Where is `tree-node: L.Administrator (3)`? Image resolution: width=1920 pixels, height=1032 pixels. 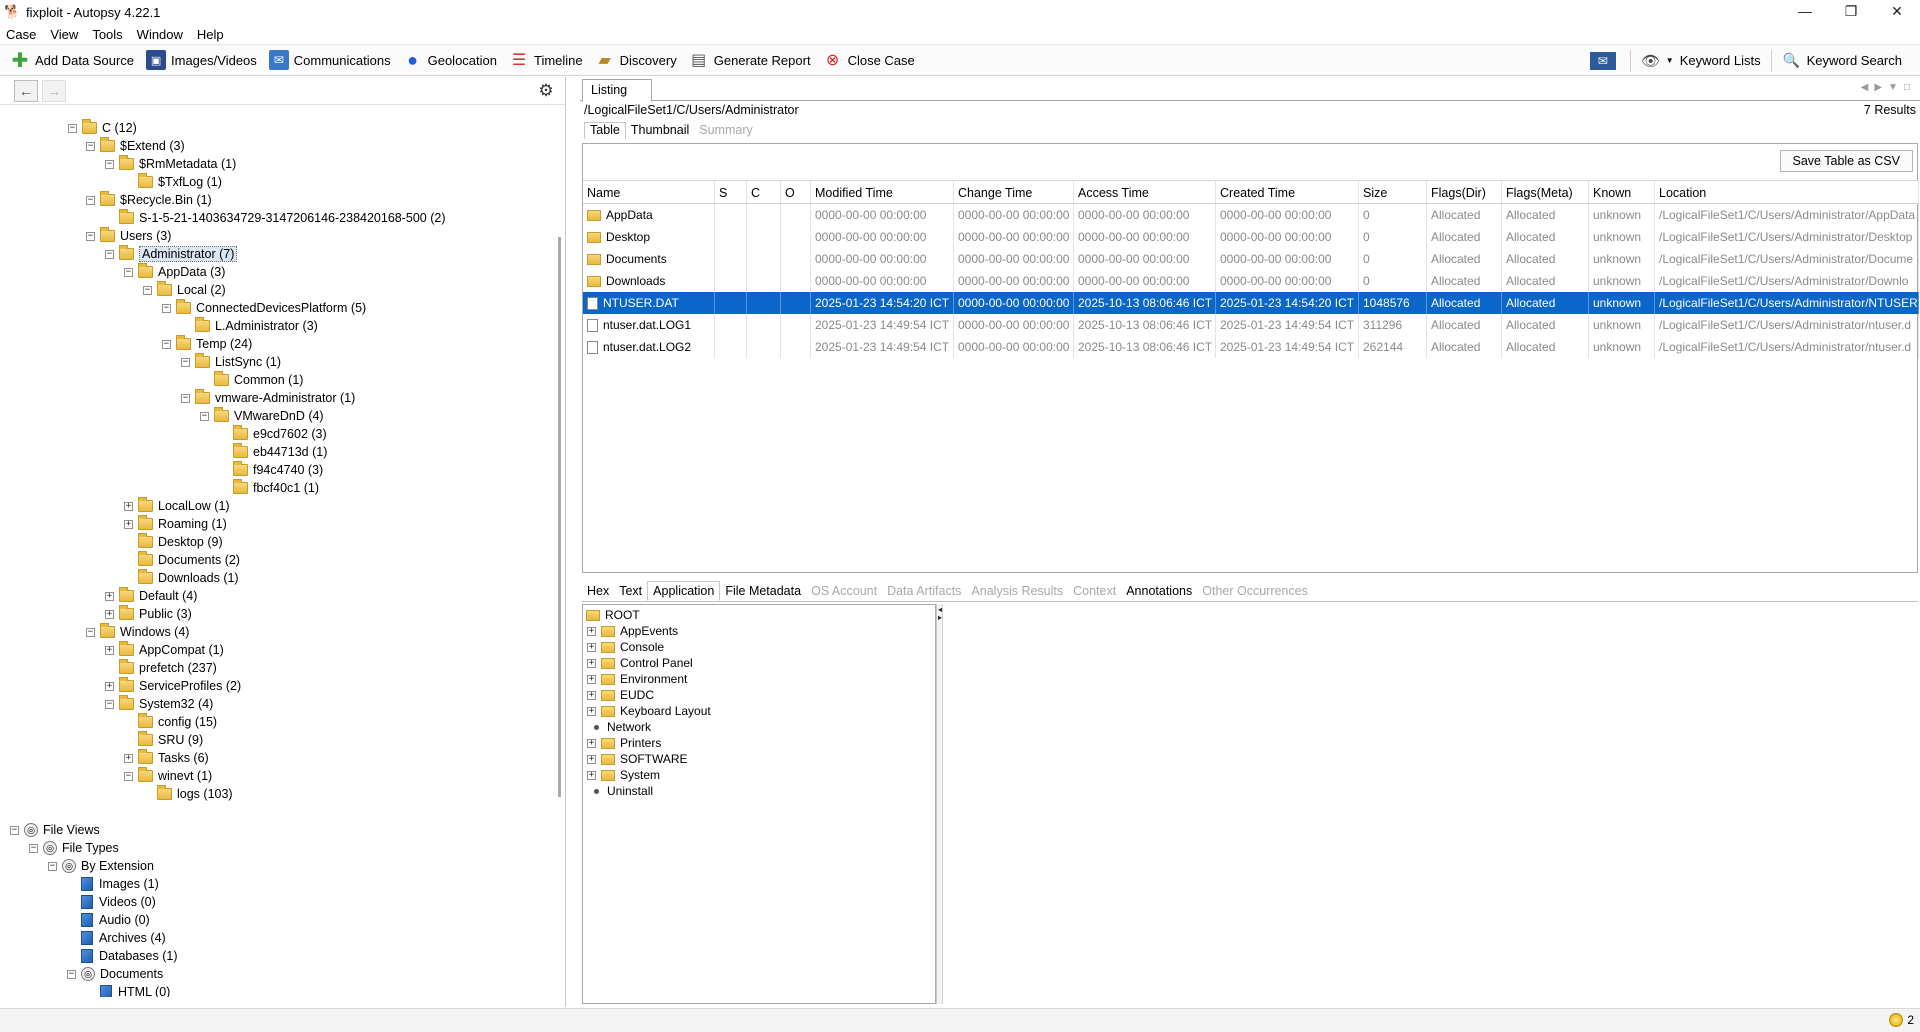 tree-node: L.Administrator (3) is located at coordinates (249, 326).